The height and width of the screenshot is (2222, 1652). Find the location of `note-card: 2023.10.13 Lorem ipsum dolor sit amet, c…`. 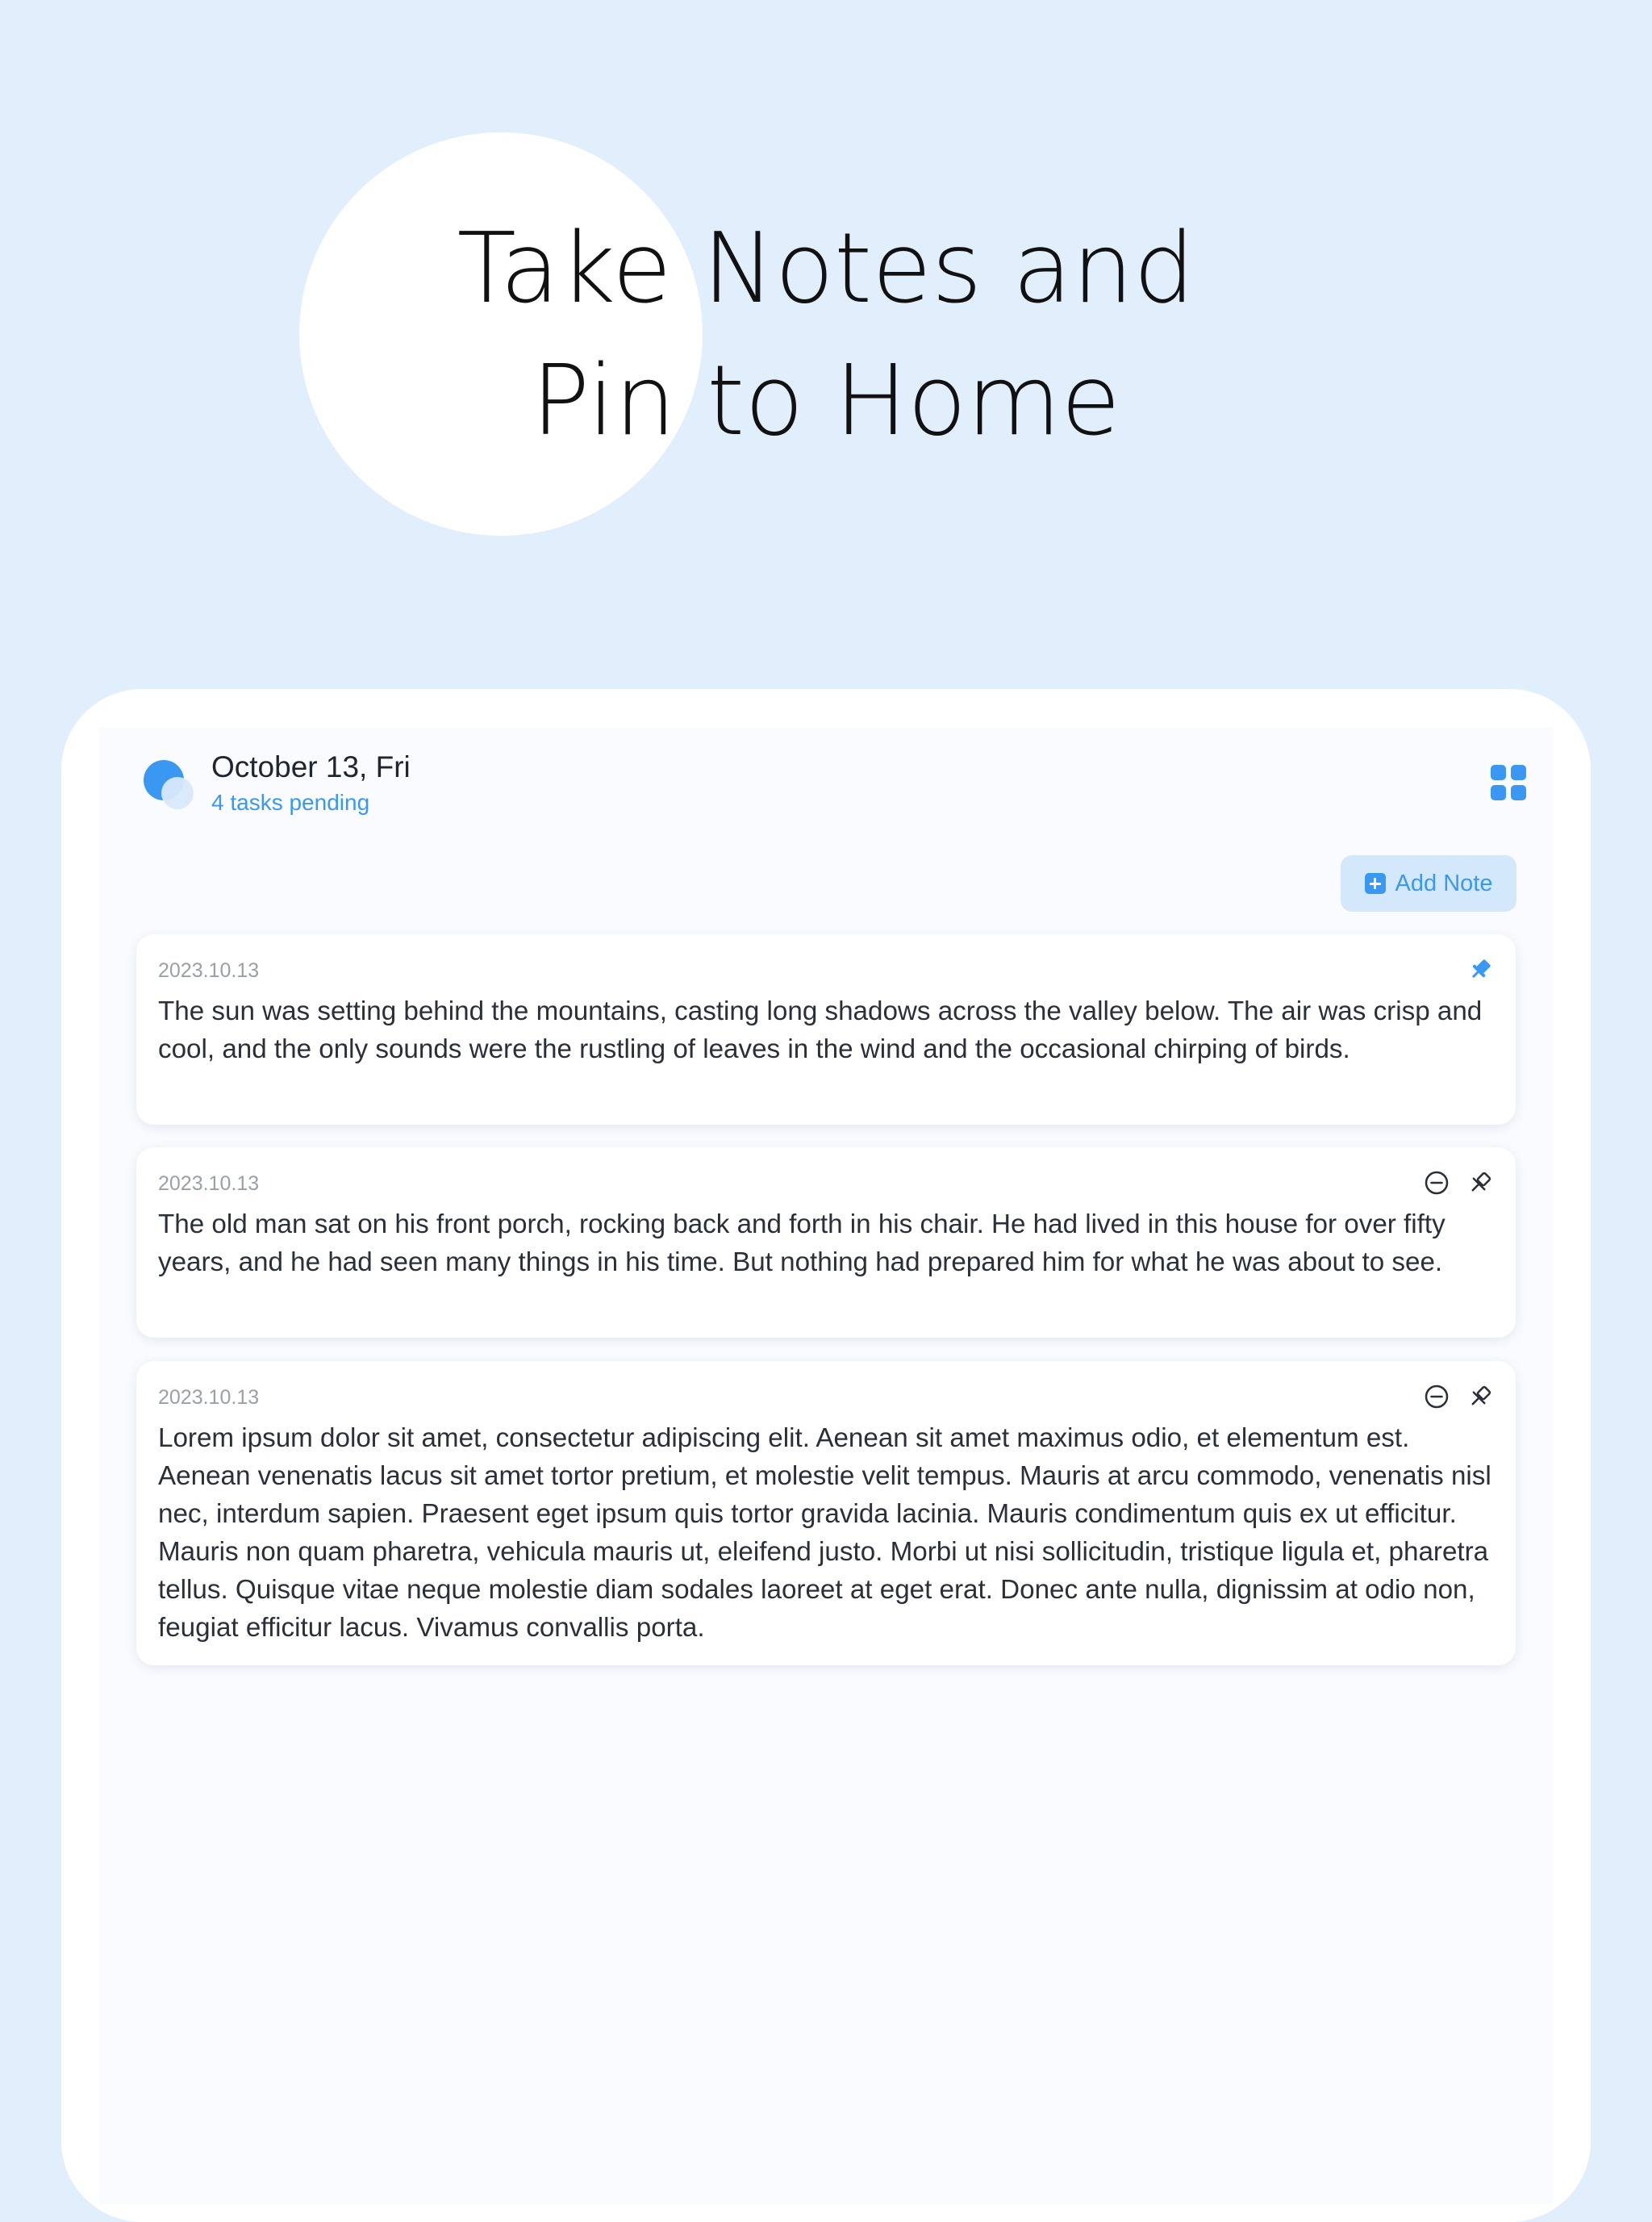

note-card: 2023.10.13 Lorem ipsum dolor sit amet, c… is located at coordinates (826, 1513).